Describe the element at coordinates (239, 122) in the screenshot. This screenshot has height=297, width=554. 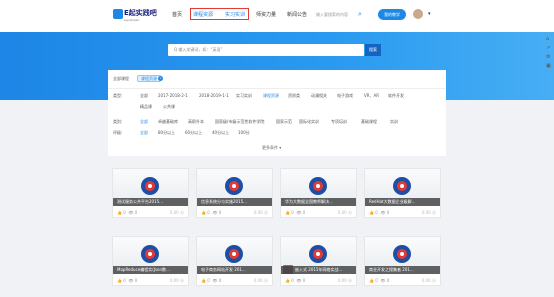
I see `filter-category-option: 国家级/市级示范性软件学院` at that location.